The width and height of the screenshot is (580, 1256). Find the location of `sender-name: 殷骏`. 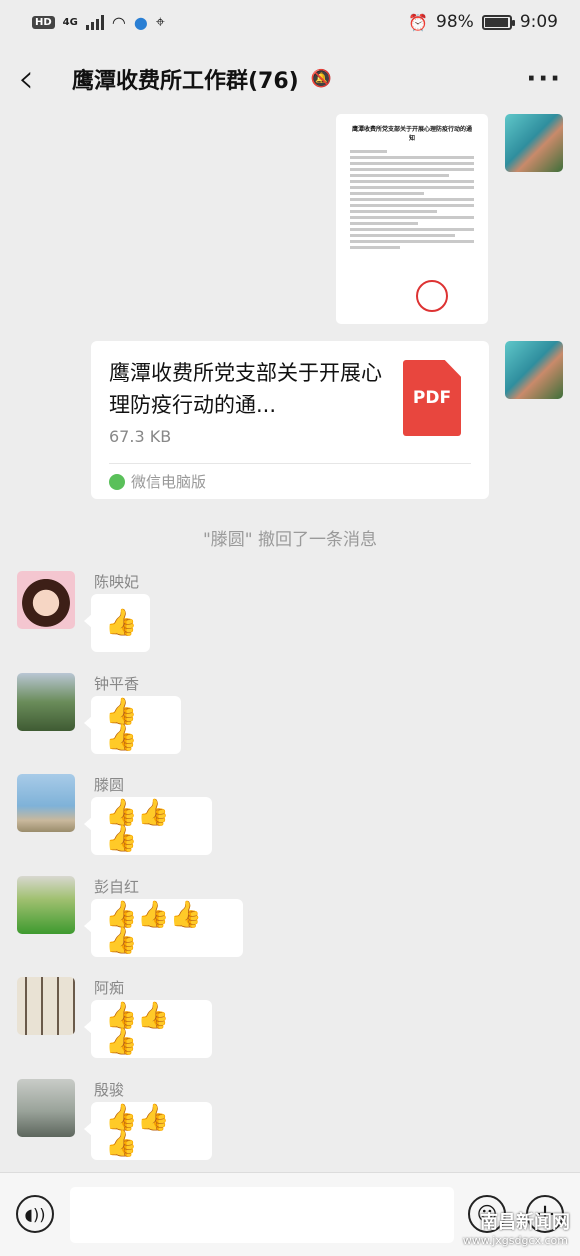

sender-name: 殷骏 is located at coordinates (109, 1090).